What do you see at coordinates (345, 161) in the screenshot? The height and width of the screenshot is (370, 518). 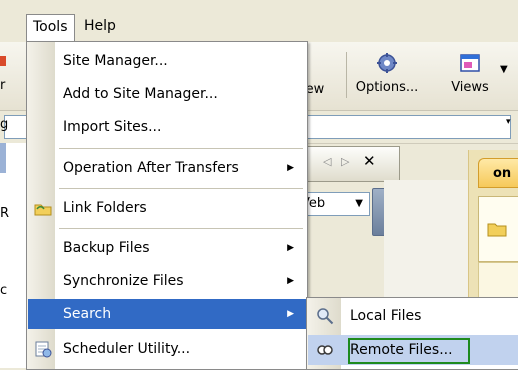 I see `panel-next-icon: ▷` at bounding box center [345, 161].